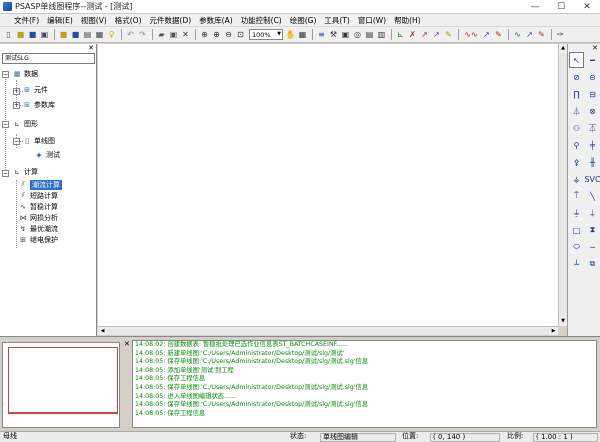 The width and height of the screenshot is (600, 442). Describe the element at coordinates (142, 34) in the screenshot. I see `redo-icon: ↷` at that location.